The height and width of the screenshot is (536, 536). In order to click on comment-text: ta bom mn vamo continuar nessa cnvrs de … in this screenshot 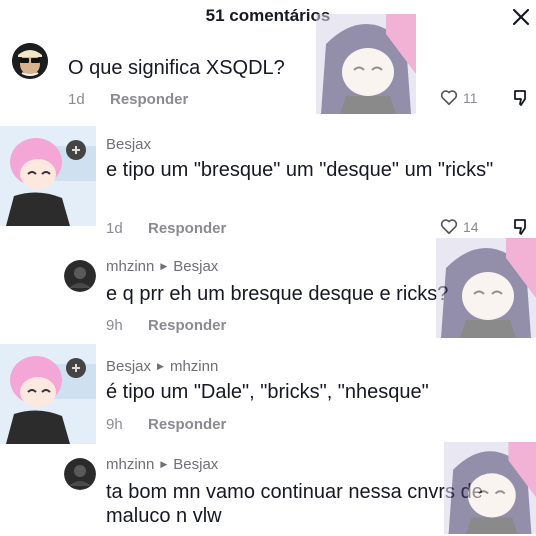, I will do `click(294, 504)`.